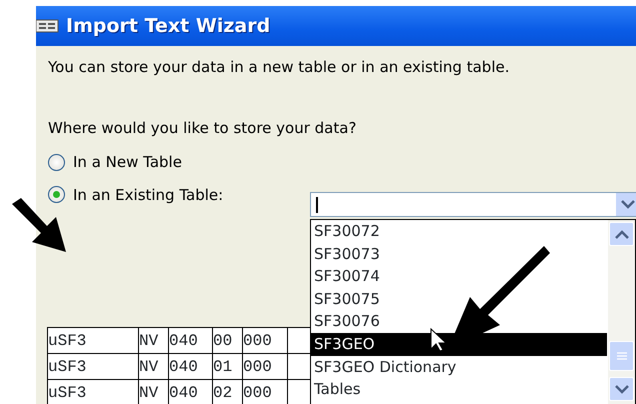 Image resolution: width=636 pixels, height=404 pixels. Describe the element at coordinates (48, 26) in the screenshot. I see `window-icon` at that location.